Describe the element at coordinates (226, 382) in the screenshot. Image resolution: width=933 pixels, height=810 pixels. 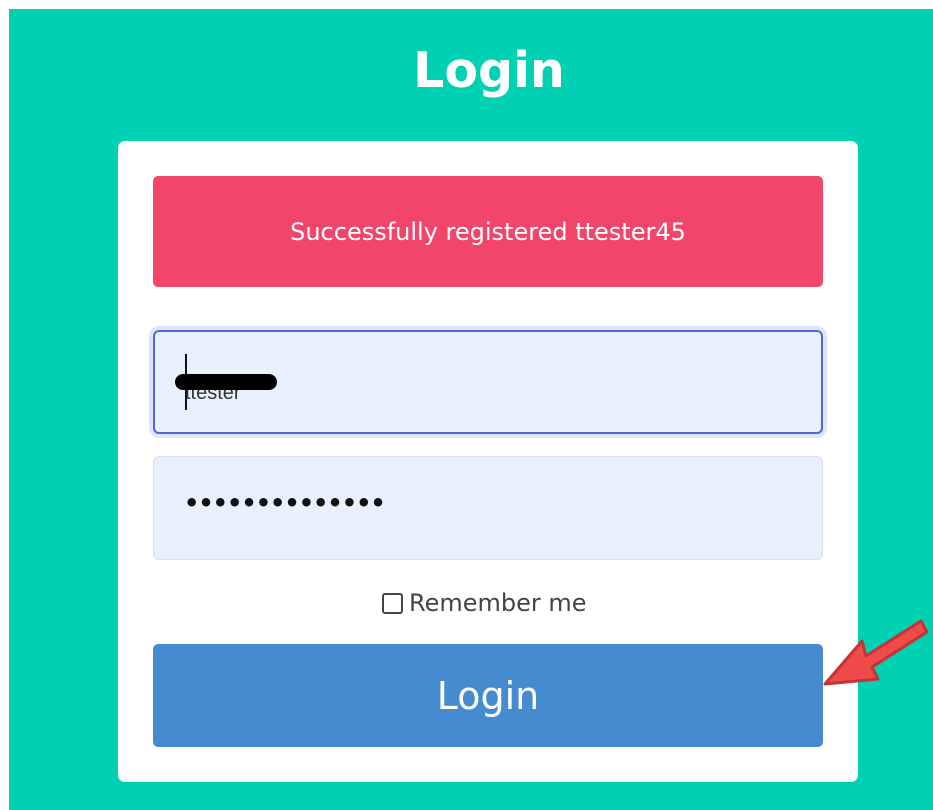
I see `redaction-mark` at that location.